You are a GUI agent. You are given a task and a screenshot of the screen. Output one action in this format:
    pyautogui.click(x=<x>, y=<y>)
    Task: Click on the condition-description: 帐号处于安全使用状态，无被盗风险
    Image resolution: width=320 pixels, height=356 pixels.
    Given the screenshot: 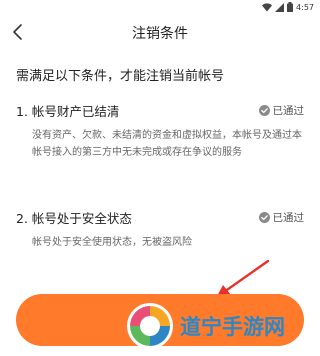 What is the action you would take?
    pyautogui.click(x=112, y=242)
    